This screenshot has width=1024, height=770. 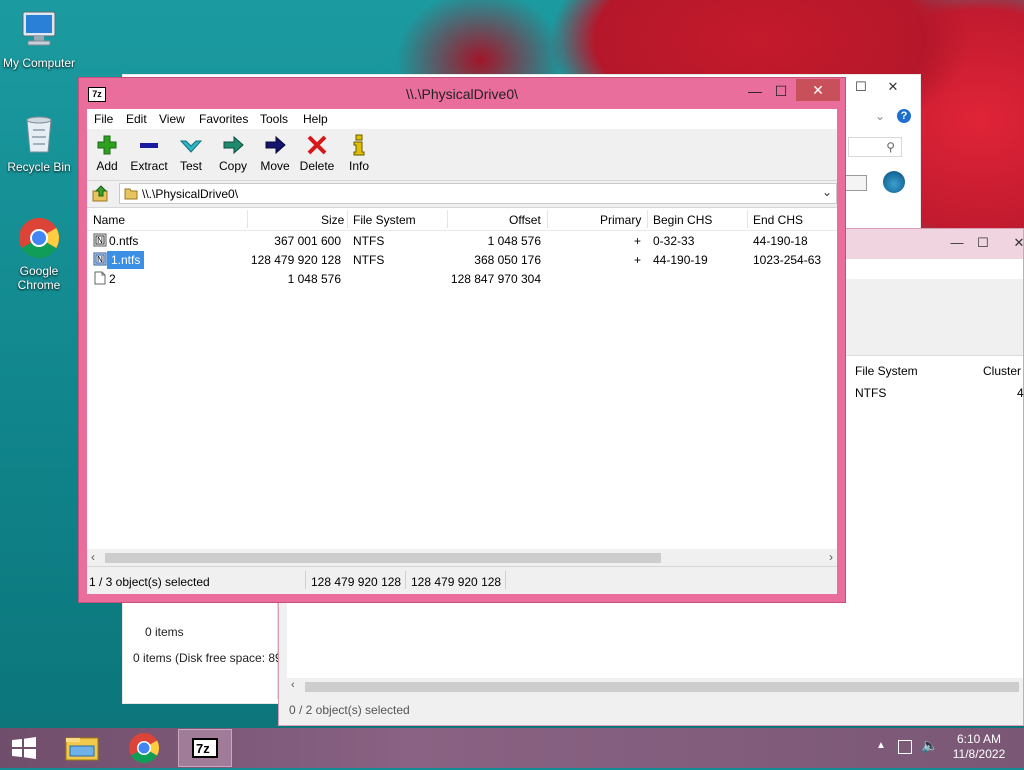 I want to click on window-title: \\.\PhysicalDrive0\, so click(x=462, y=94).